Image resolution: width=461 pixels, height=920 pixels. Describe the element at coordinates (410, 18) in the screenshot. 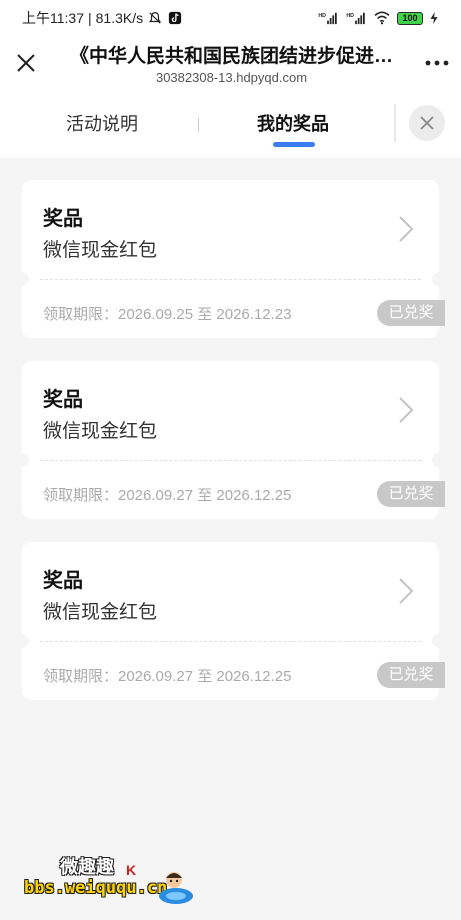

I see `battery-icon: 100` at that location.